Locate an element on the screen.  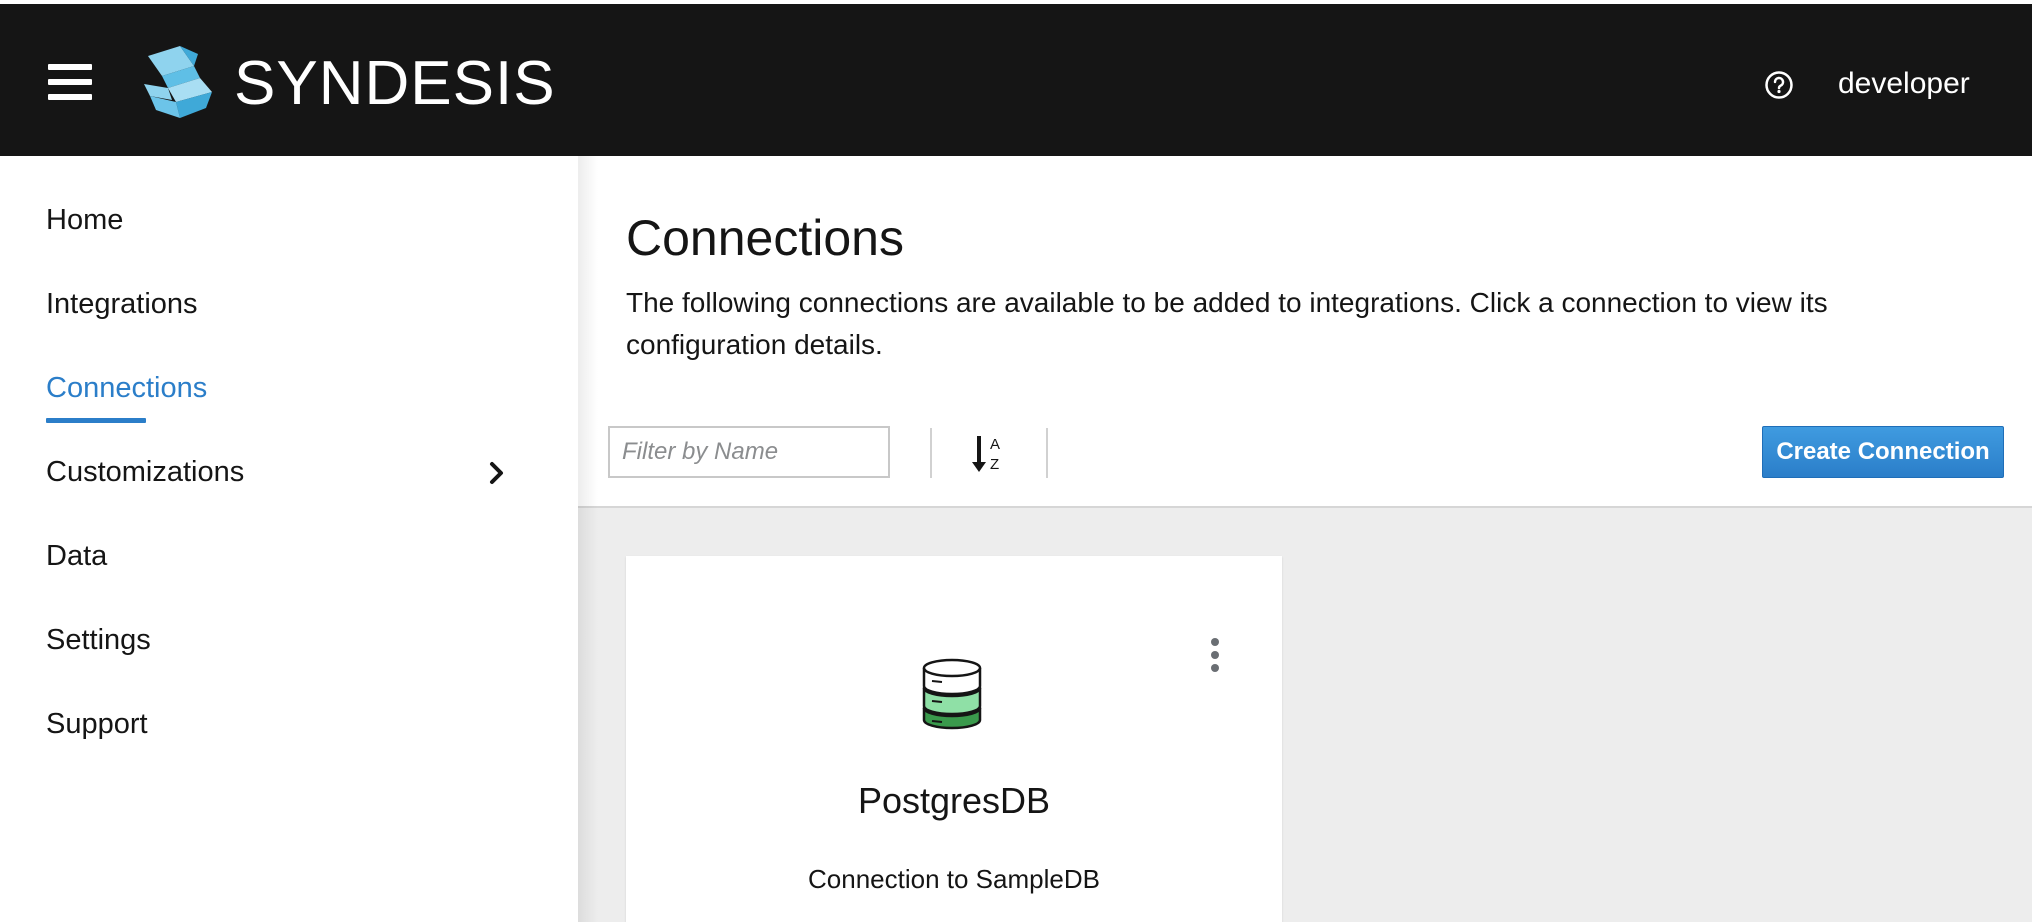
user-menu: developer is located at coordinates (1904, 84).